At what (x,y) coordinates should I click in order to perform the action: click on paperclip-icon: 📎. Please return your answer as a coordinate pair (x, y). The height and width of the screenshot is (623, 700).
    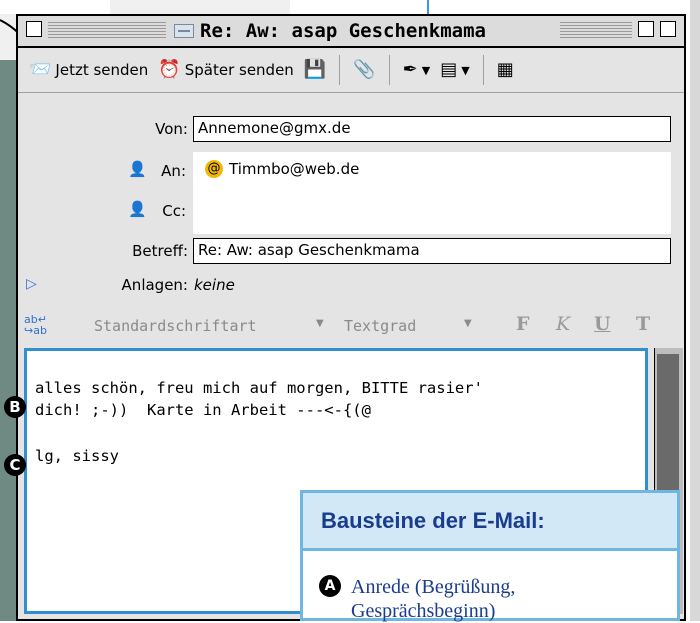
    Looking at the image, I should click on (364, 69).